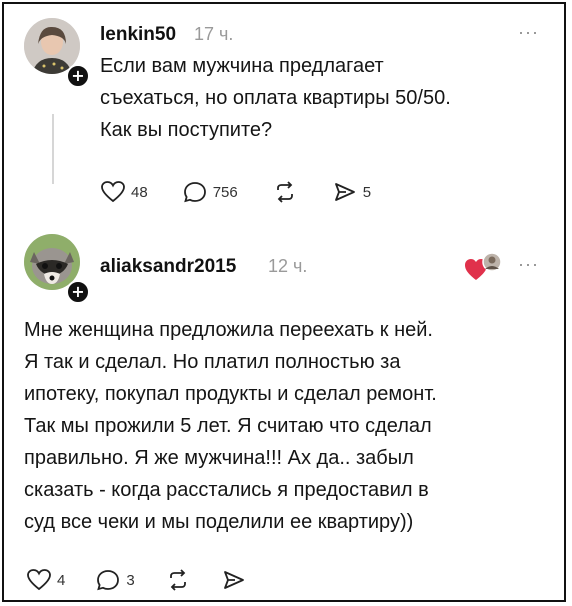 The height and width of the screenshot is (606, 572). I want to click on comment-count: 3, so click(130, 580).